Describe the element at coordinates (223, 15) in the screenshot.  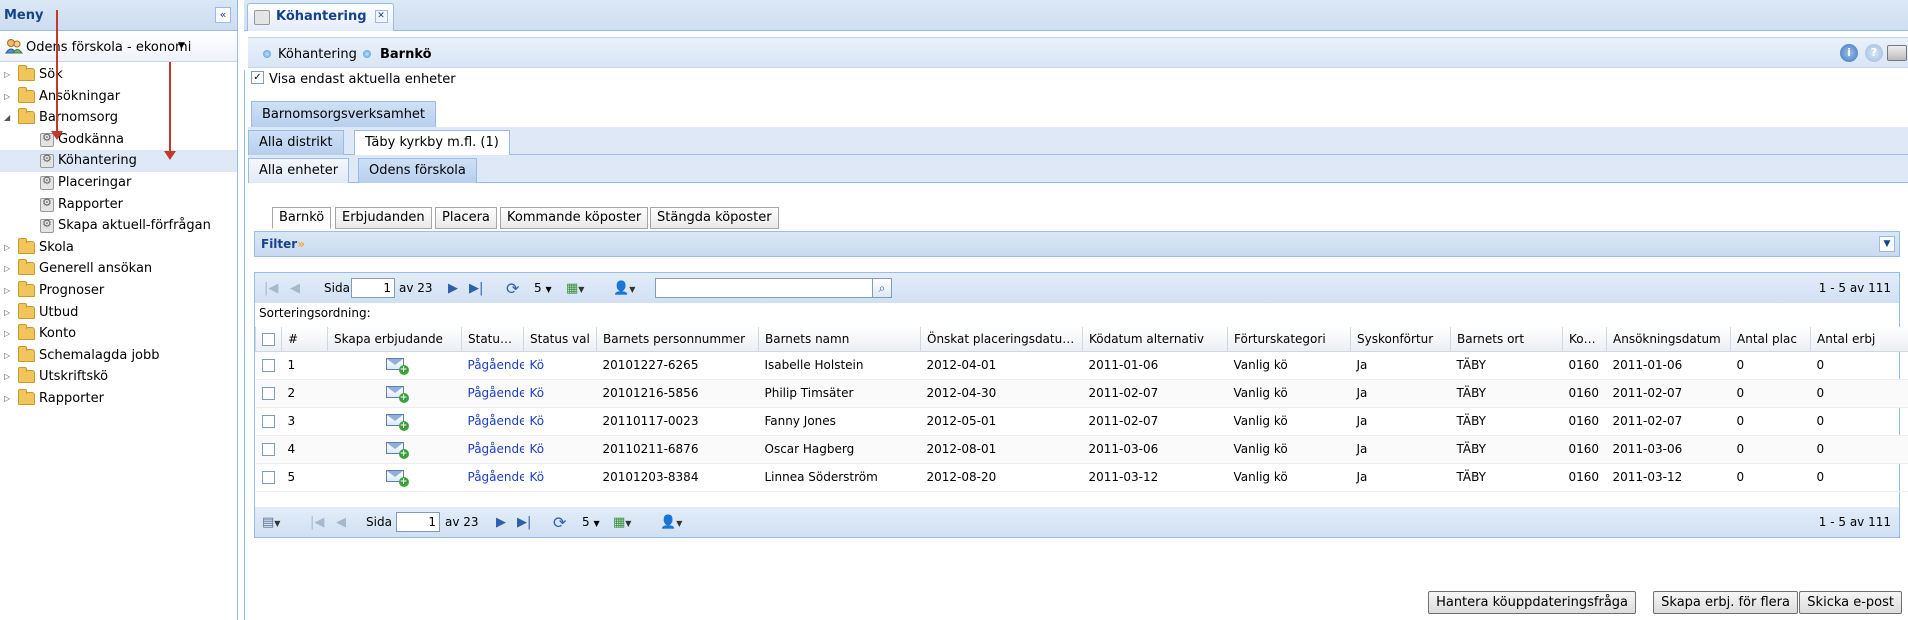
I see `collapse-sidebar-icon: «` at that location.